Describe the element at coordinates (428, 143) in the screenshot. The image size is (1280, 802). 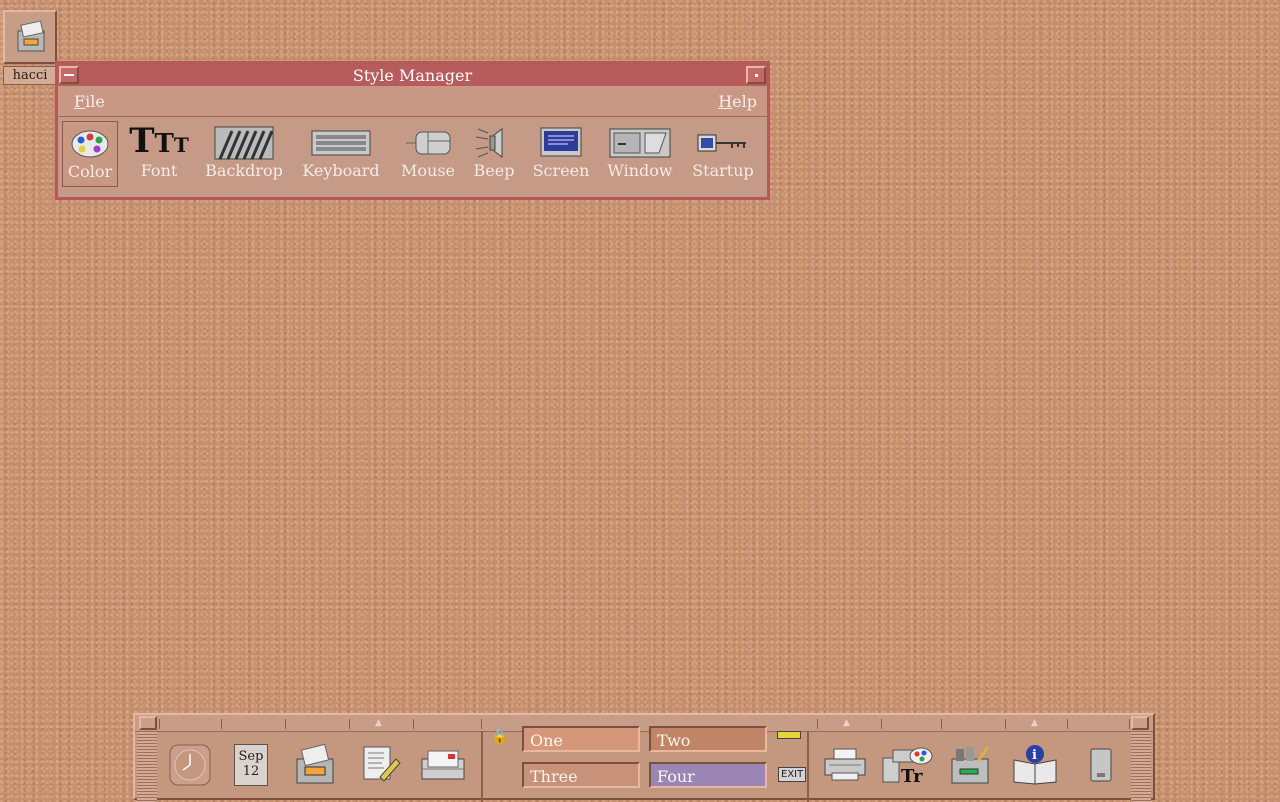
I see `mouse-icon` at that location.